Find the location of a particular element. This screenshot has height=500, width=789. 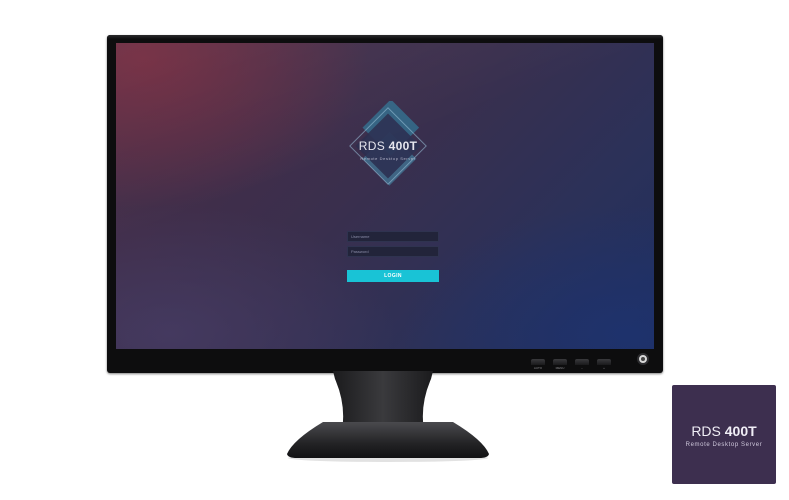

monitor-menu-label: MENU is located at coordinates (560, 368).